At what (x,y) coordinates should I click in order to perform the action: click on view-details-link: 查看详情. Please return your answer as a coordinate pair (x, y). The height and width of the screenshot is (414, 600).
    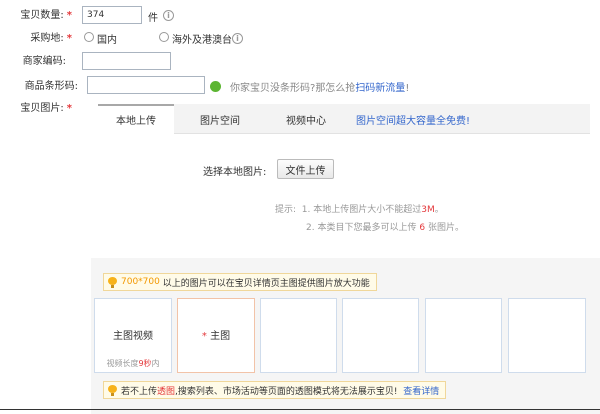
    Looking at the image, I should click on (421, 390).